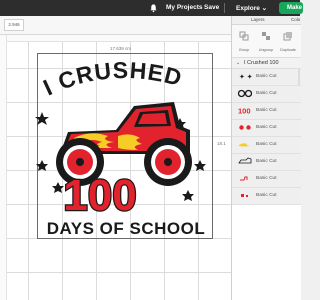 This screenshot has height=300, width=320. What do you see at coordinates (168, 162) in the screenshot?
I see `right-wheel` at bounding box center [168, 162].